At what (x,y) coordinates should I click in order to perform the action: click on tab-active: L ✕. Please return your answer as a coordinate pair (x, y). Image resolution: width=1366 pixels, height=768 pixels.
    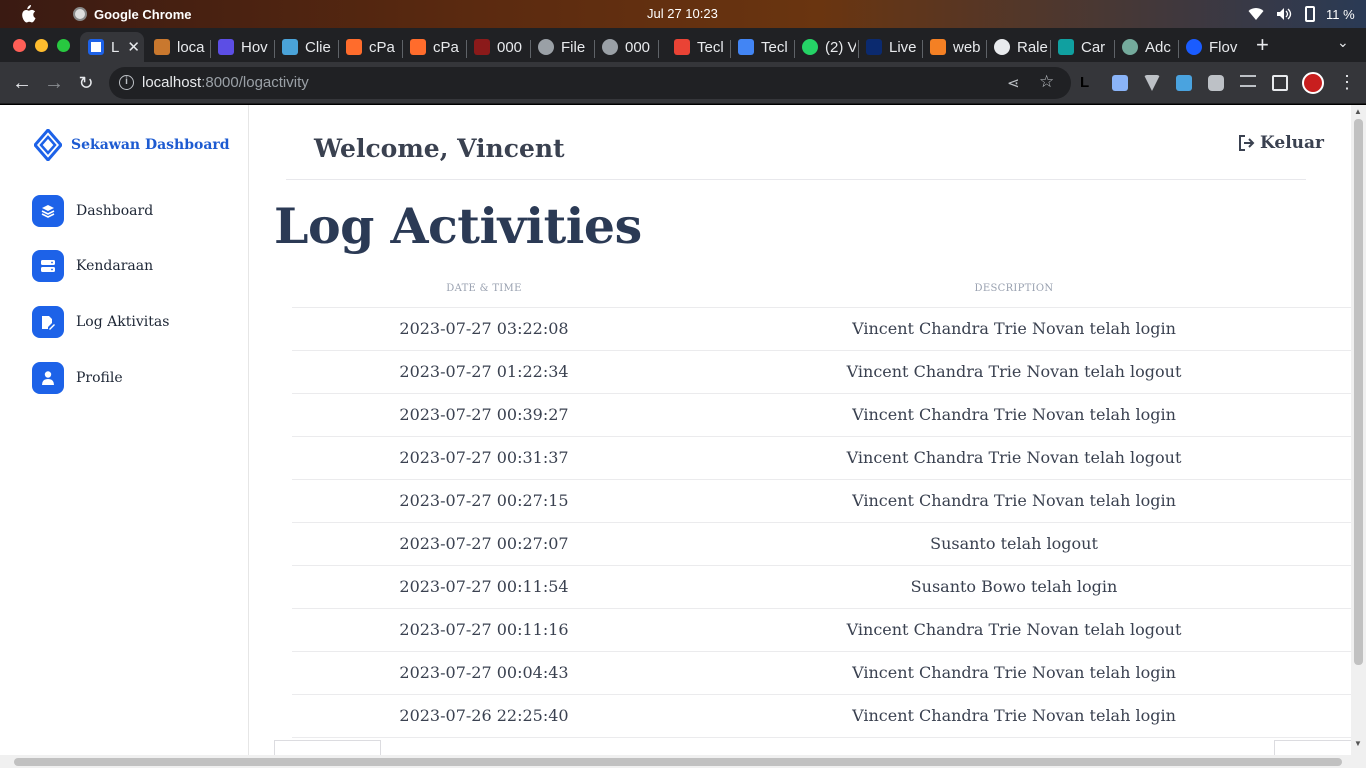
    Looking at the image, I should click on (112, 47).